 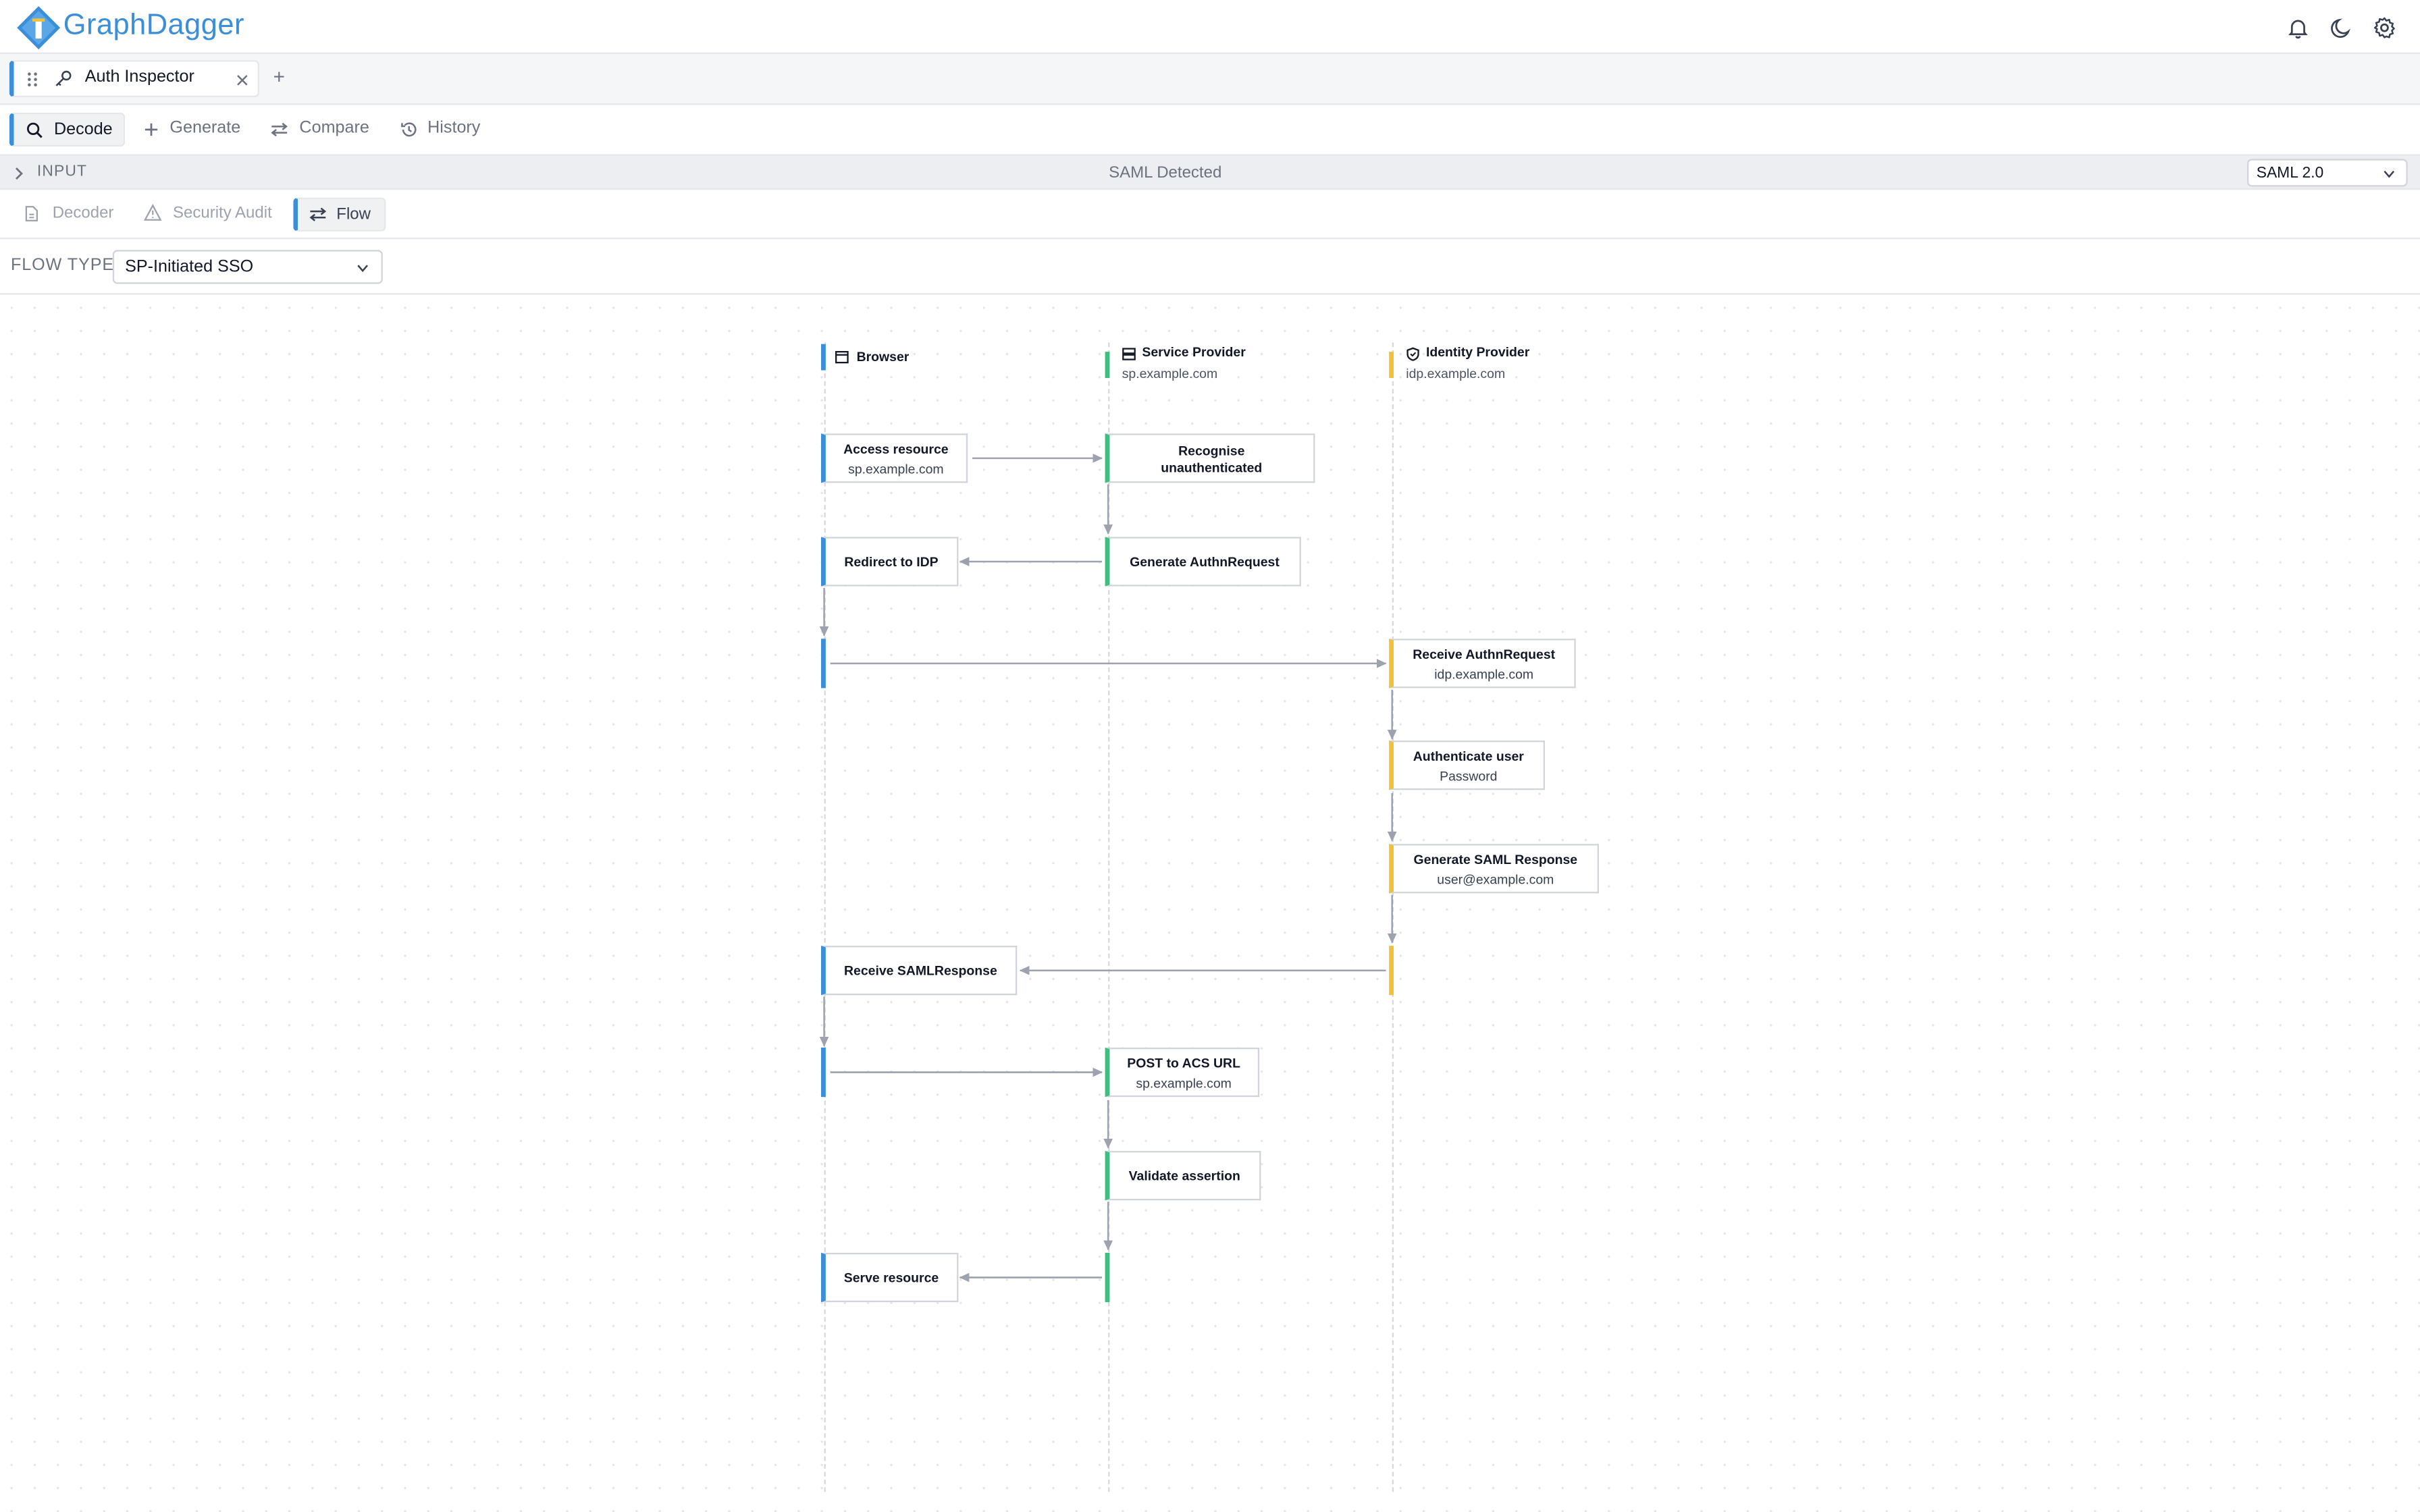 What do you see at coordinates (1484, 674) in the screenshot?
I see `step-detail: idp.example.com` at bounding box center [1484, 674].